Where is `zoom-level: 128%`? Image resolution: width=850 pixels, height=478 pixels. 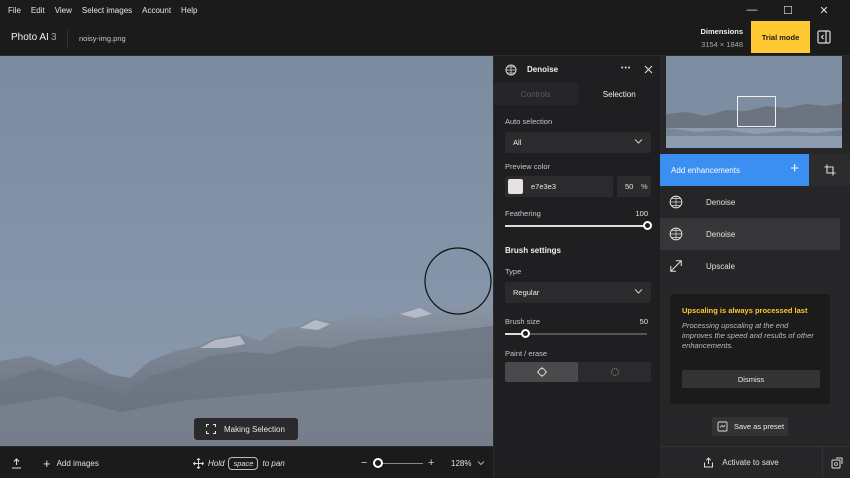 zoom-level: 128% is located at coordinates (461, 462).